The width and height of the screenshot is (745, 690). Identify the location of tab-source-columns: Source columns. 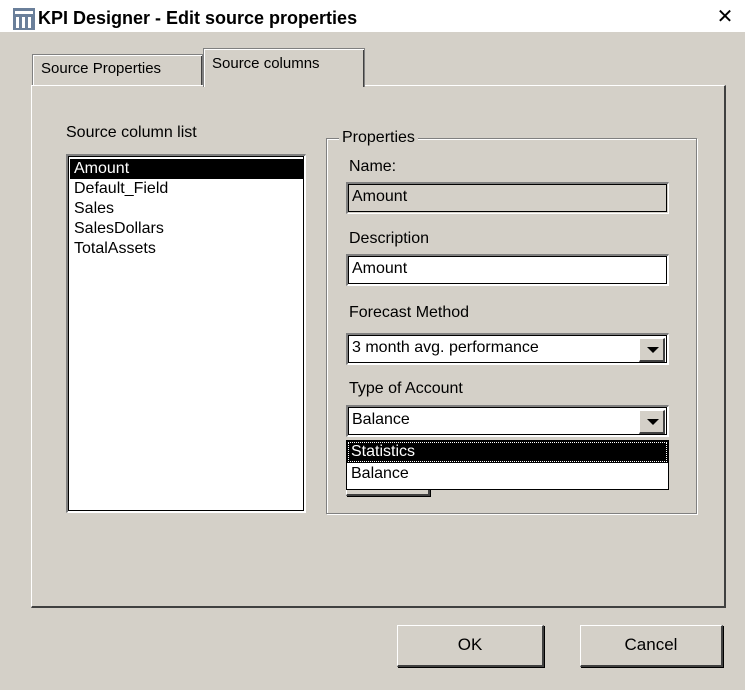
(284, 67).